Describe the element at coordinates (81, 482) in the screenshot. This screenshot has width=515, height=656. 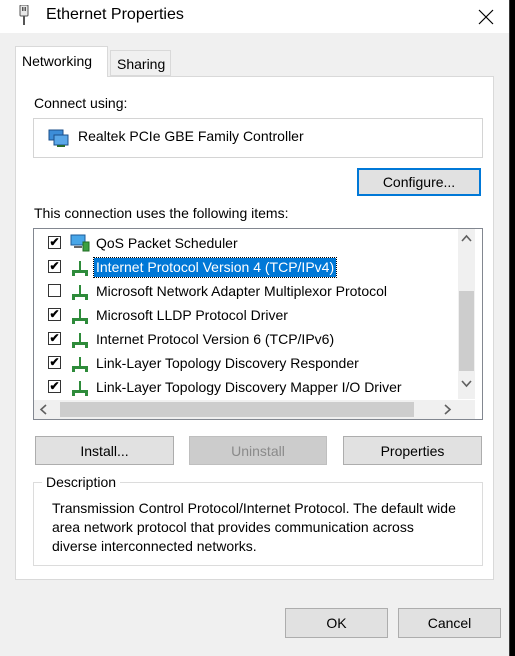
I see `description-legend: Description` at that location.